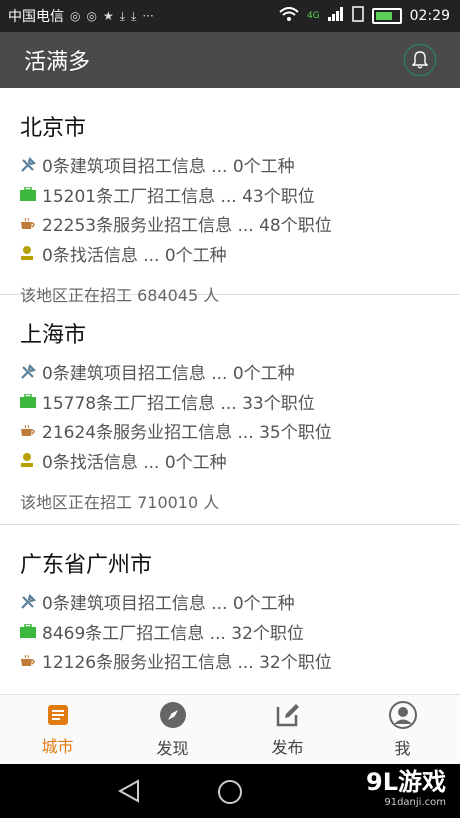 The height and width of the screenshot is (818, 460). I want to click on person-icon, so click(402, 715).